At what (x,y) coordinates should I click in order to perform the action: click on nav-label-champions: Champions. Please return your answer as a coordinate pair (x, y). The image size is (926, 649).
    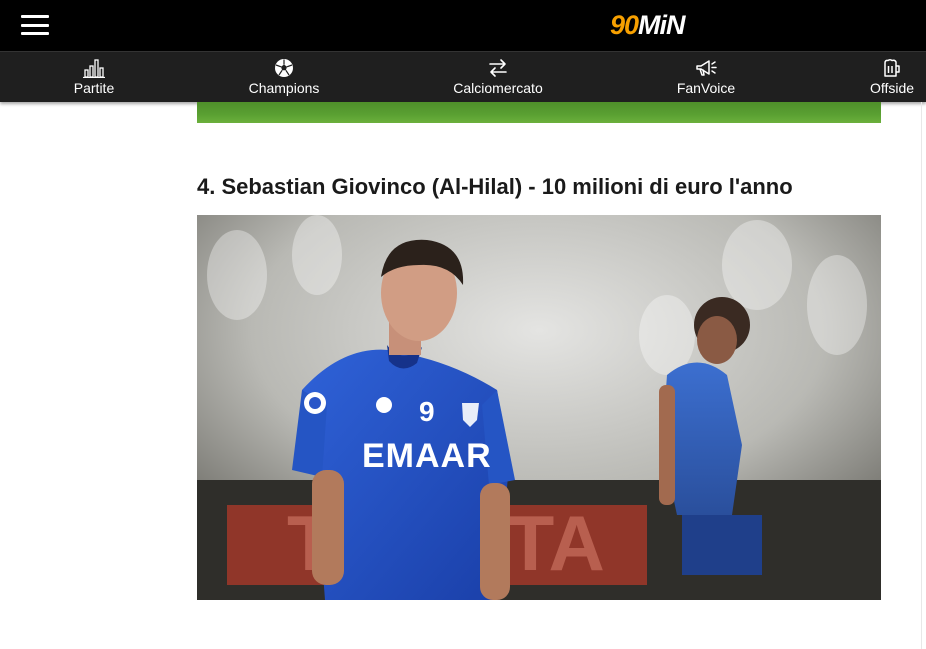
    Looking at the image, I should click on (284, 88).